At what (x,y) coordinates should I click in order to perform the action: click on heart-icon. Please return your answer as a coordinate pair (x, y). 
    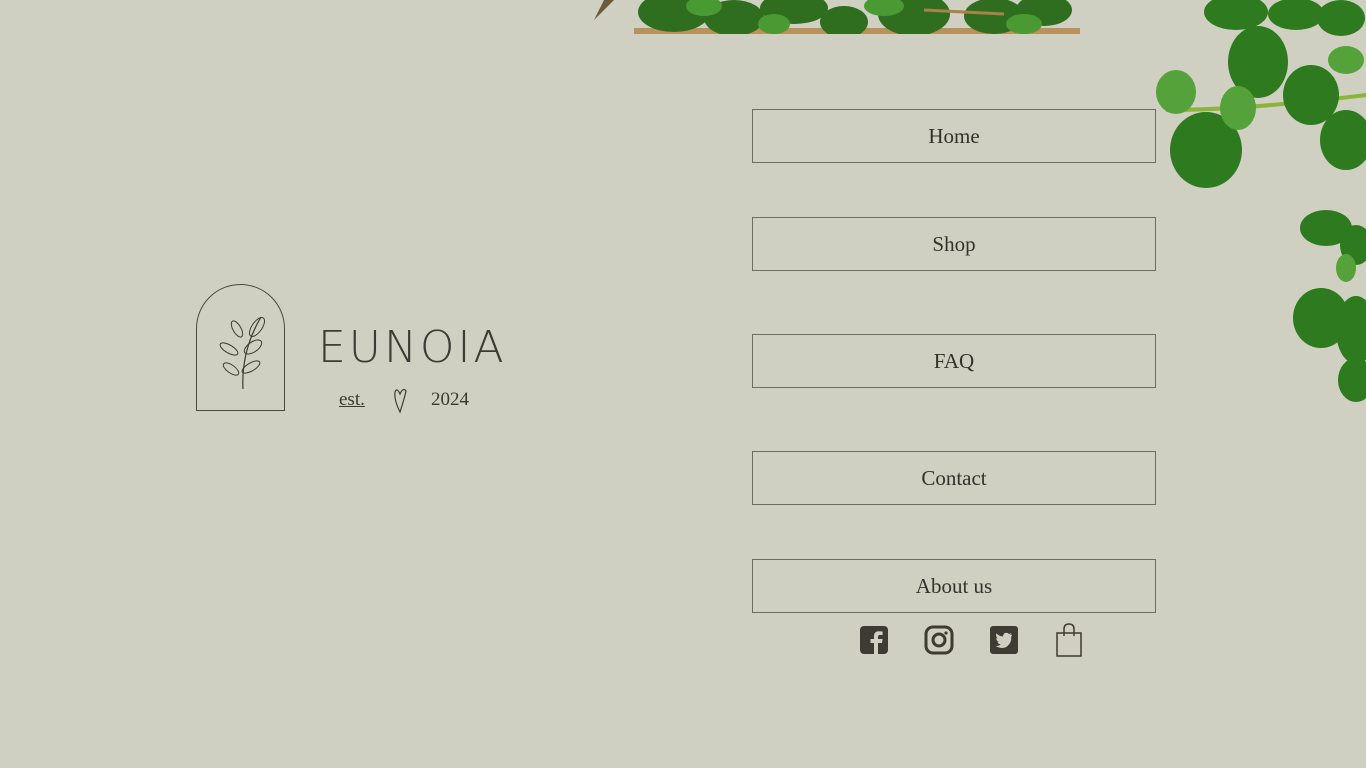
    Looking at the image, I should click on (401, 402).